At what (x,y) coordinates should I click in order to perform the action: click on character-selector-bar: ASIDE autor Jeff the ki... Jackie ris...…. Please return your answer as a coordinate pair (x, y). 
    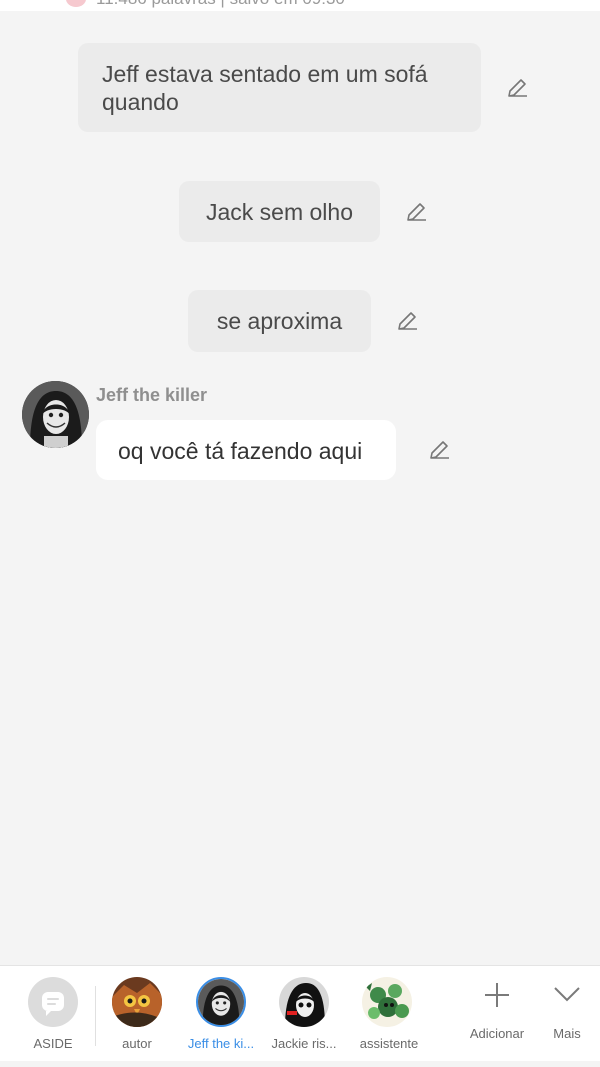
    Looking at the image, I should click on (300, 1013).